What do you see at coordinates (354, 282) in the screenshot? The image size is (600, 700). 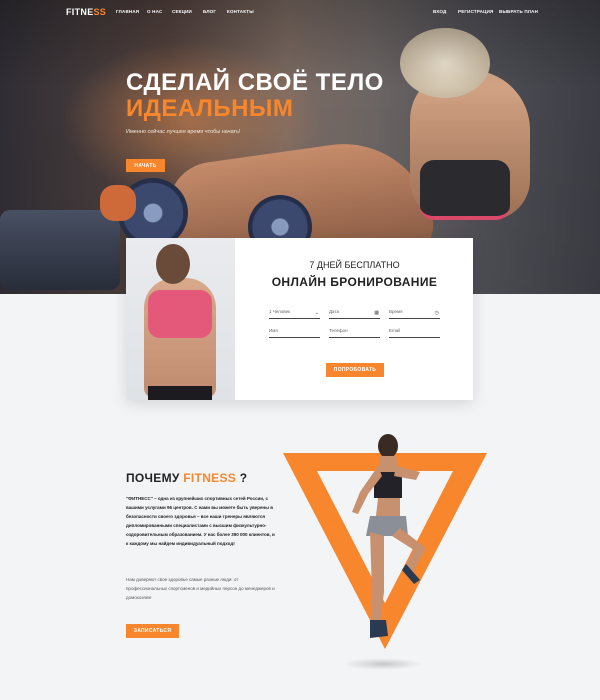 I see `online-booking-title: ОНЛАЙН БРОНИРОВАНИЕ` at bounding box center [354, 282].